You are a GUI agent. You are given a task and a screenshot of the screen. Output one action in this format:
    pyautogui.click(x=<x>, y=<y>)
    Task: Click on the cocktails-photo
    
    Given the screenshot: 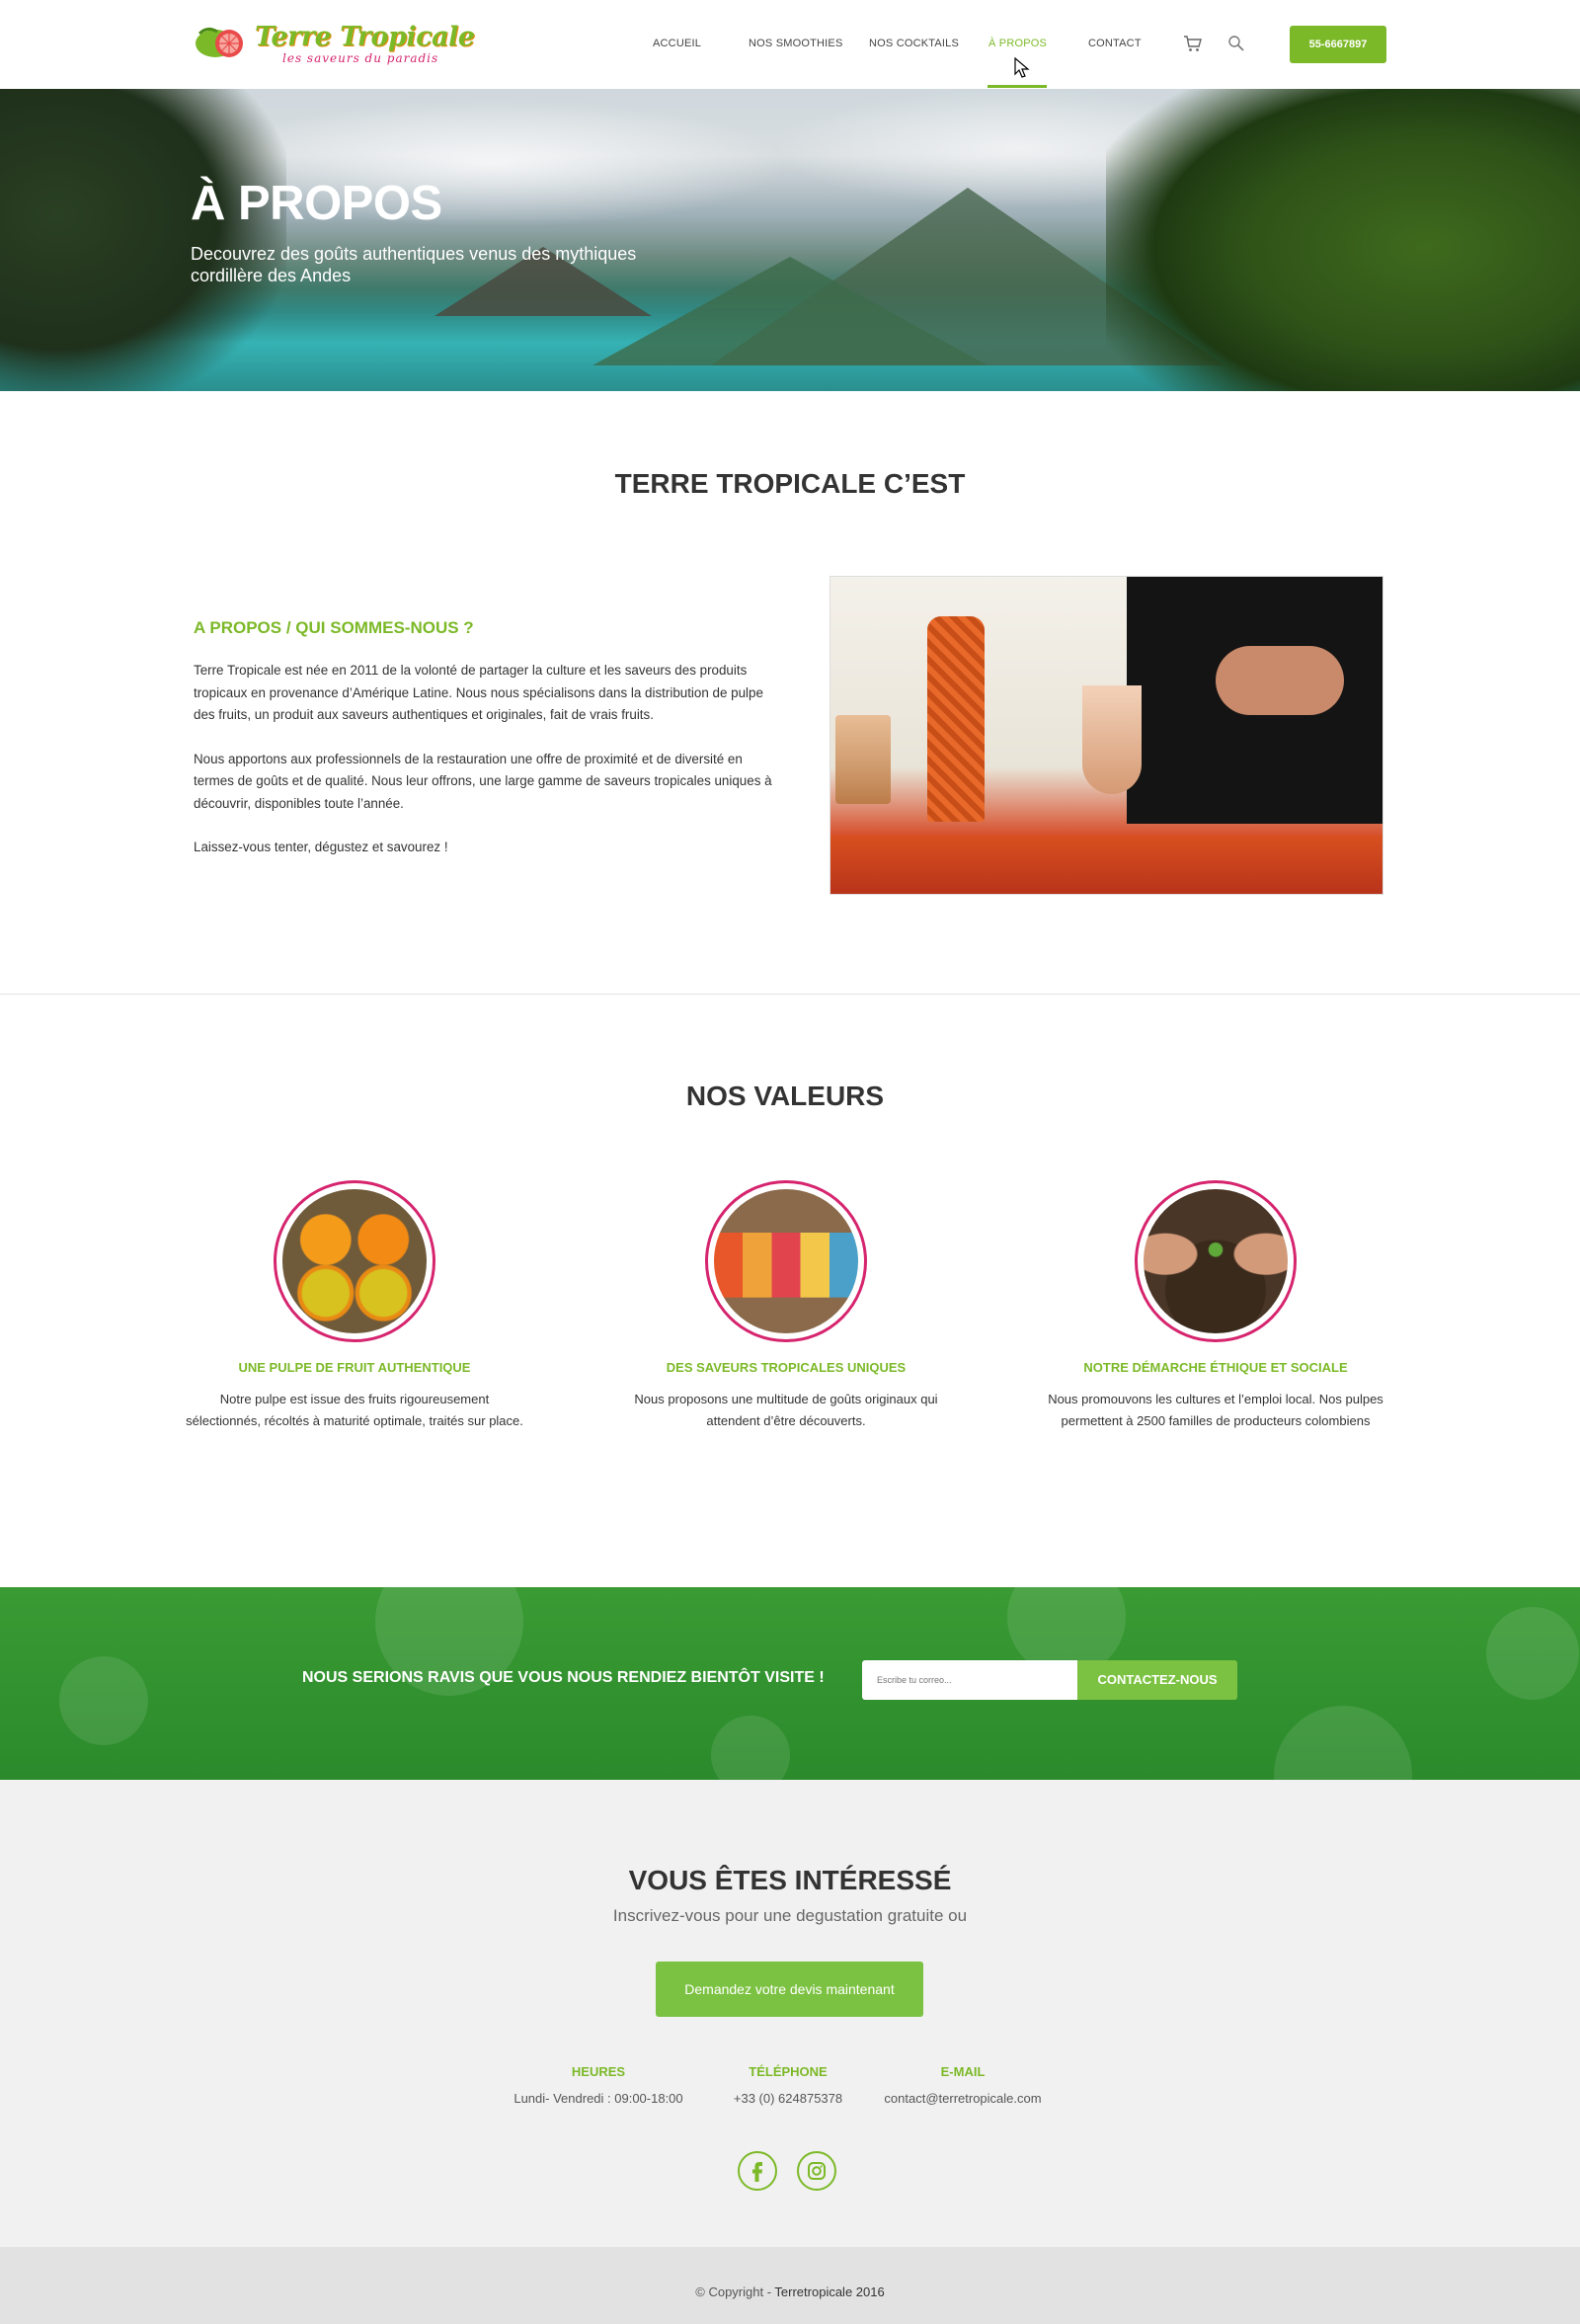 What is the action you would take?
    pyautogui.click(x=786, y=1261)
    